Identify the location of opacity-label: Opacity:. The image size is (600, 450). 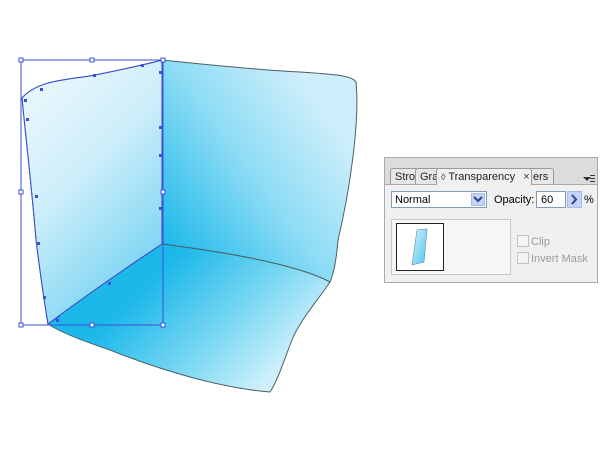
(514, 200).